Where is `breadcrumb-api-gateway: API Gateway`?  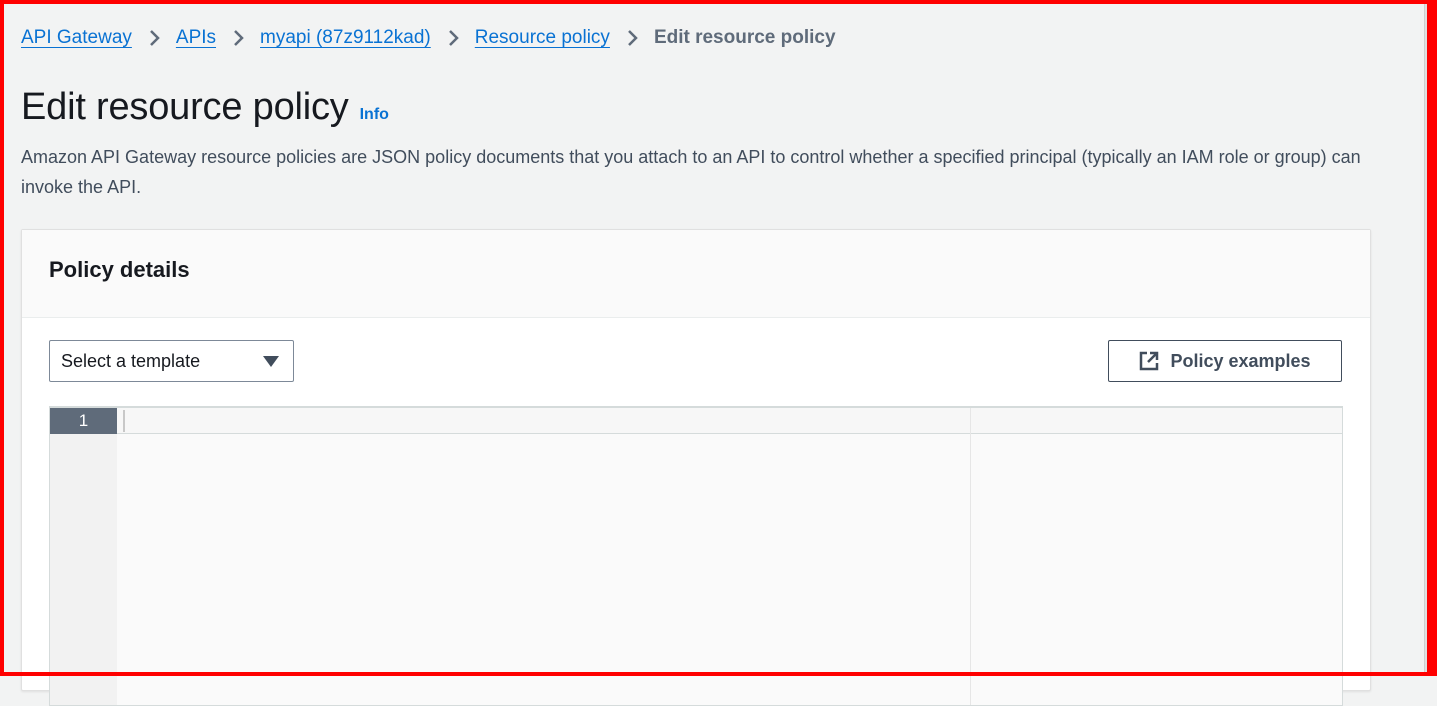
breadcrumb-api-gateway: API Gateway is located at coordinates (76, 38).